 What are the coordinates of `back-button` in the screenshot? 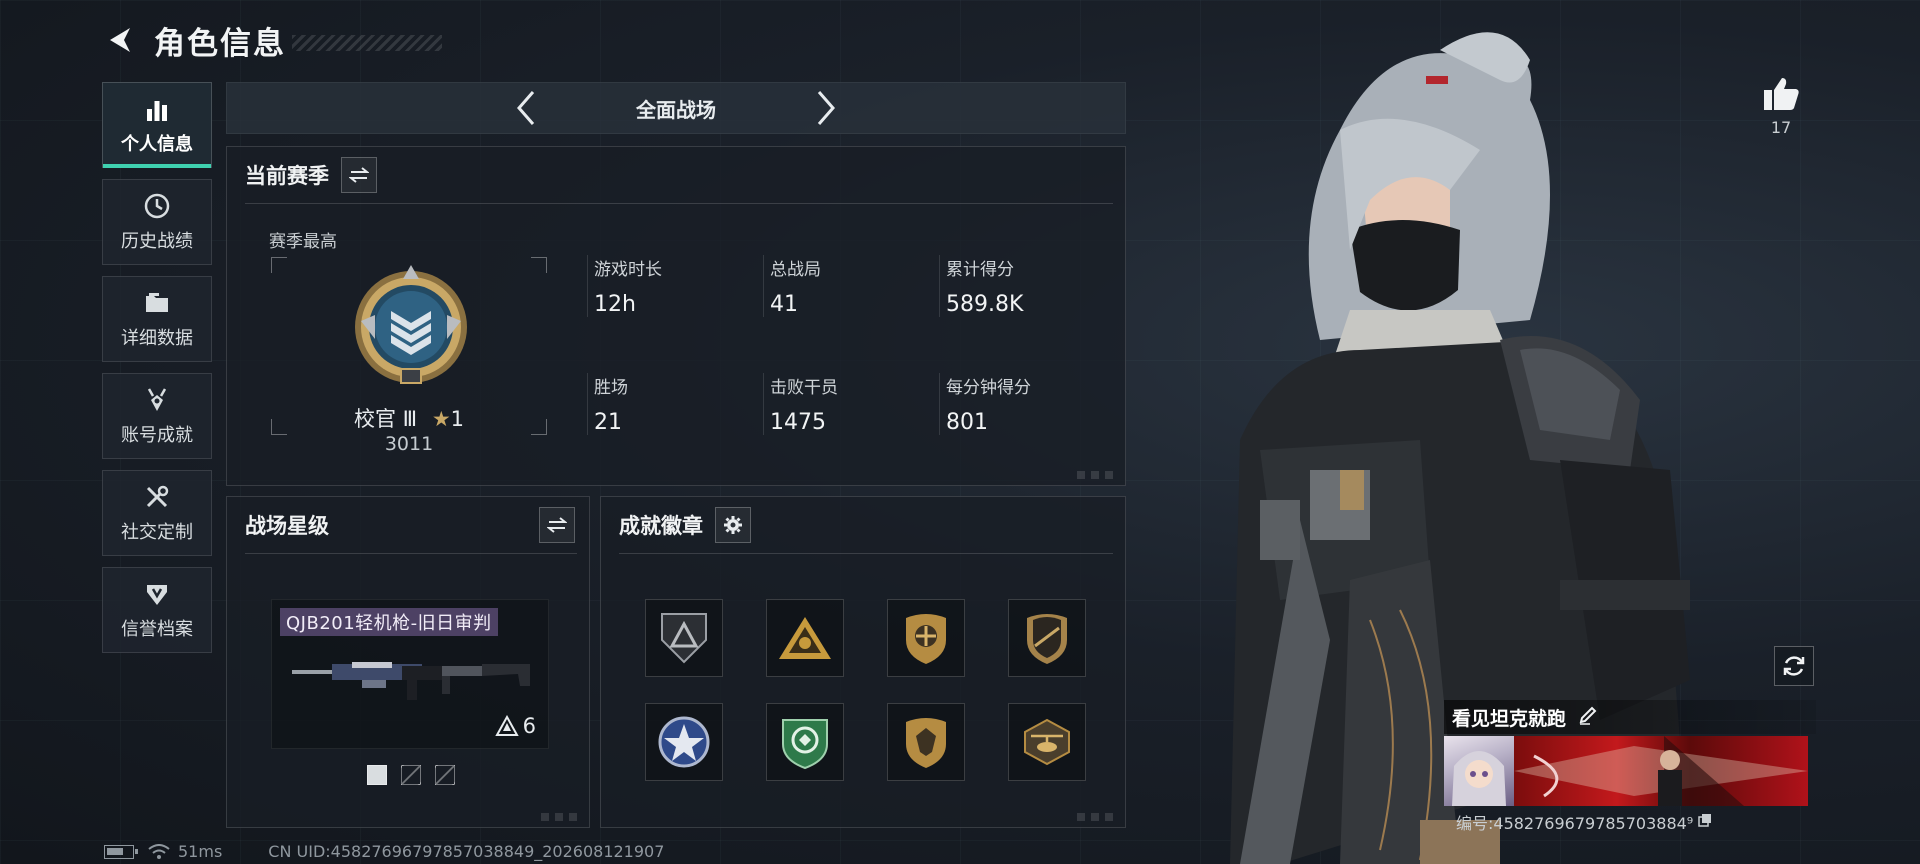 It's located at (120, 40).